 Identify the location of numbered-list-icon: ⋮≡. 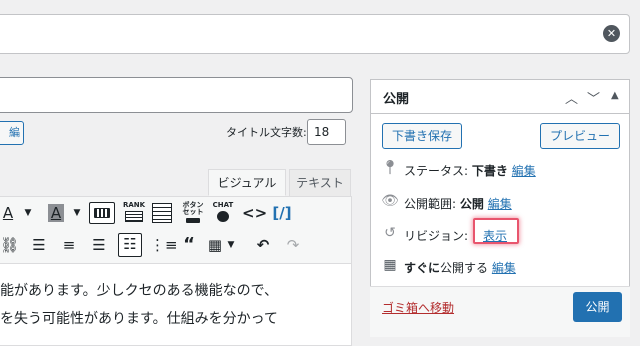
(164, 245).